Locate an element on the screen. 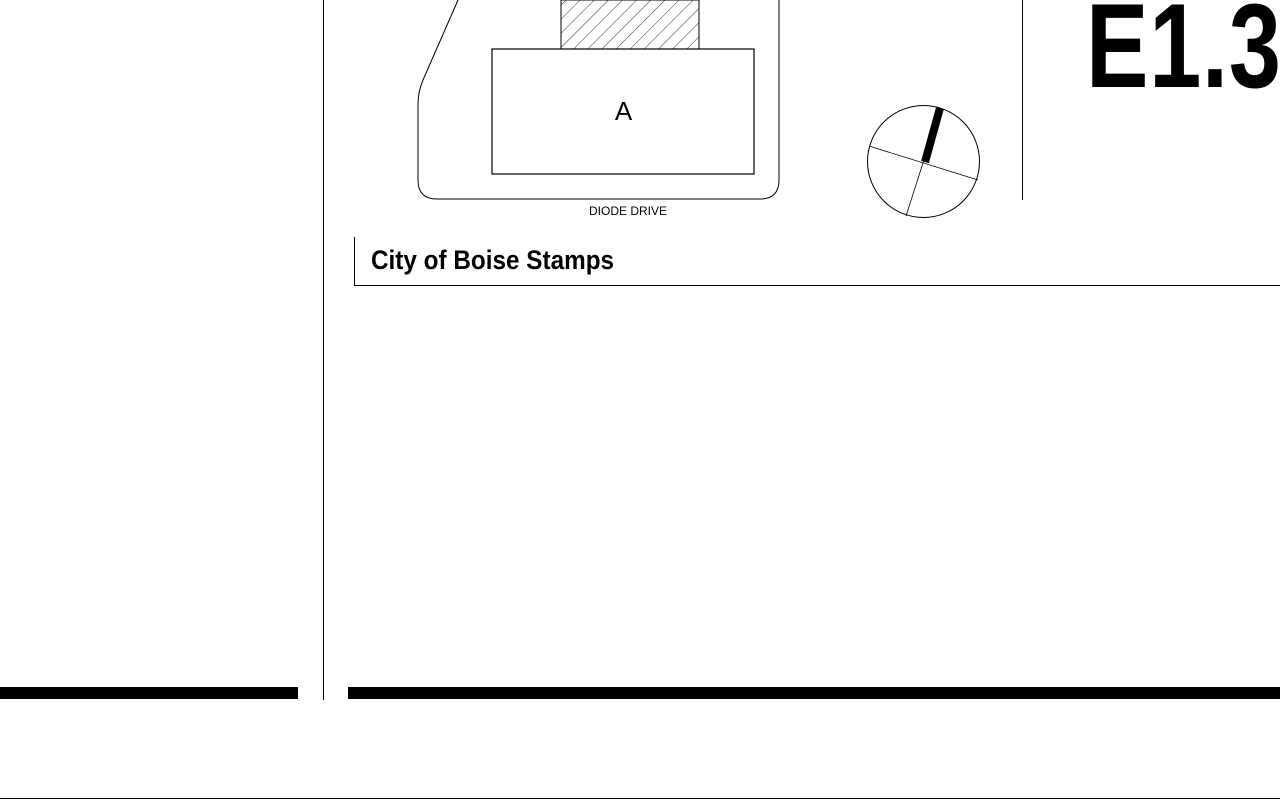 The height and width of the screenshot is (800, 1280). stamps-title: City of Boise Stamps is located at coordinates (493, 260).